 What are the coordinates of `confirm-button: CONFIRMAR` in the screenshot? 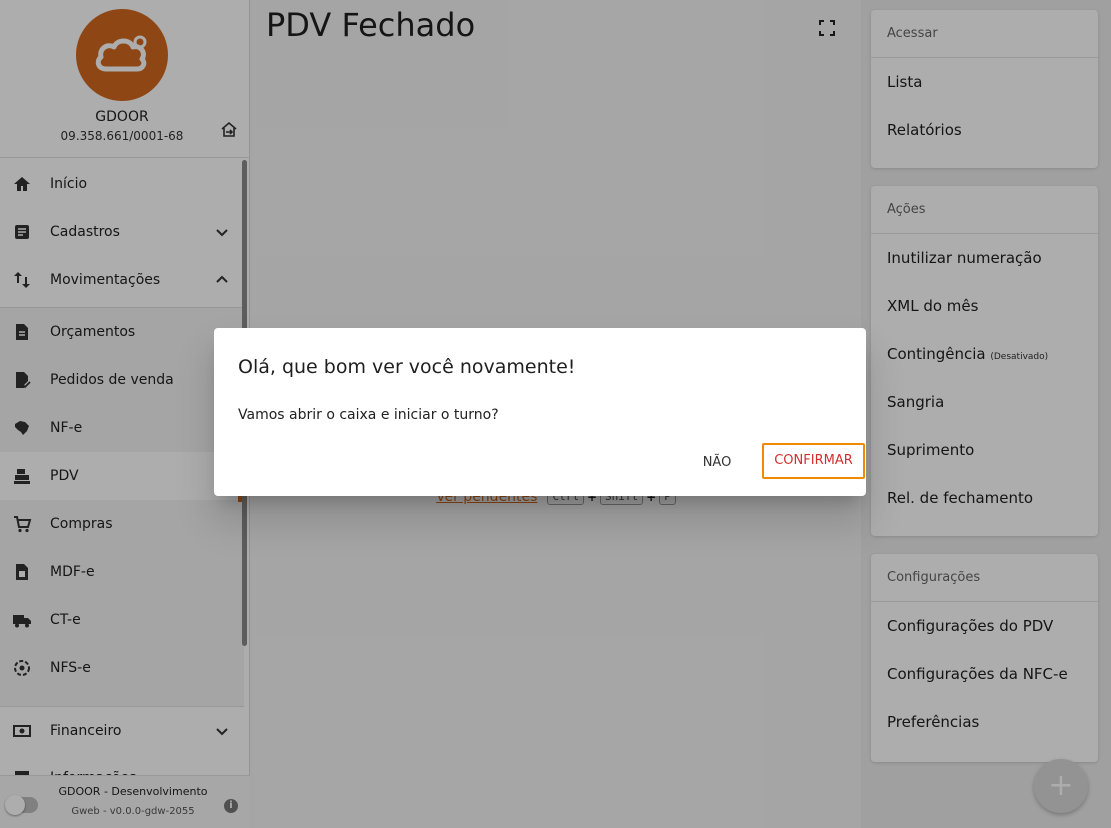 It's located at (813, 461).